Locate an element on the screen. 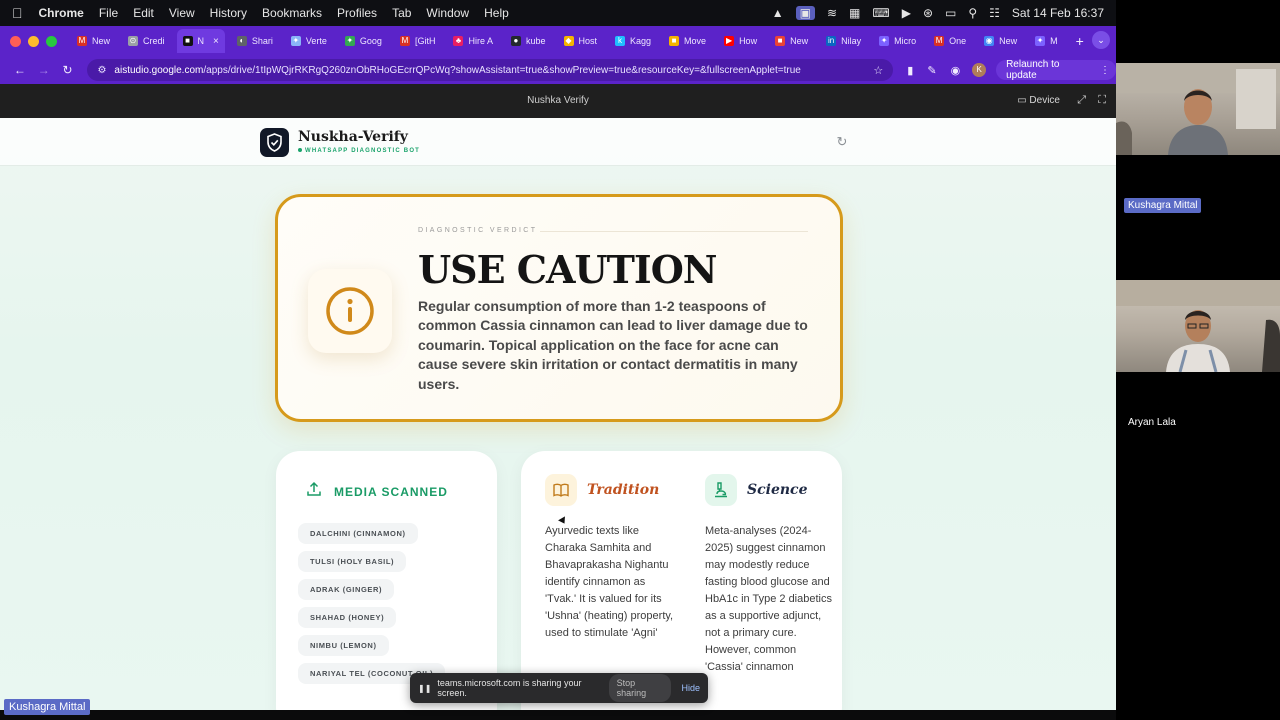 This screenshot has width=1280, height=720. tab-favicon-icon: ⊙ is located at coordinates (133, 41).